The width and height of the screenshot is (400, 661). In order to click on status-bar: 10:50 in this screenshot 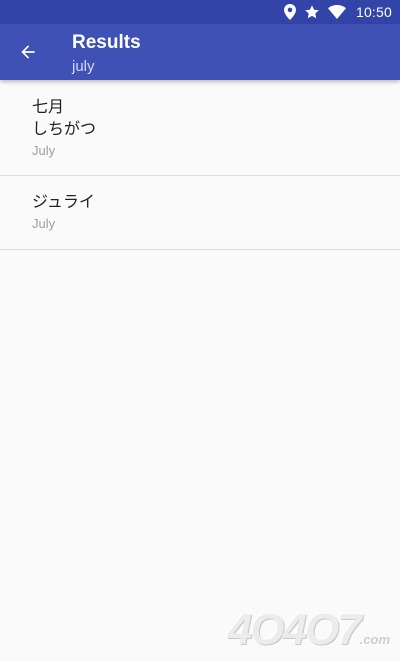, I will do `click(200, 12)`.